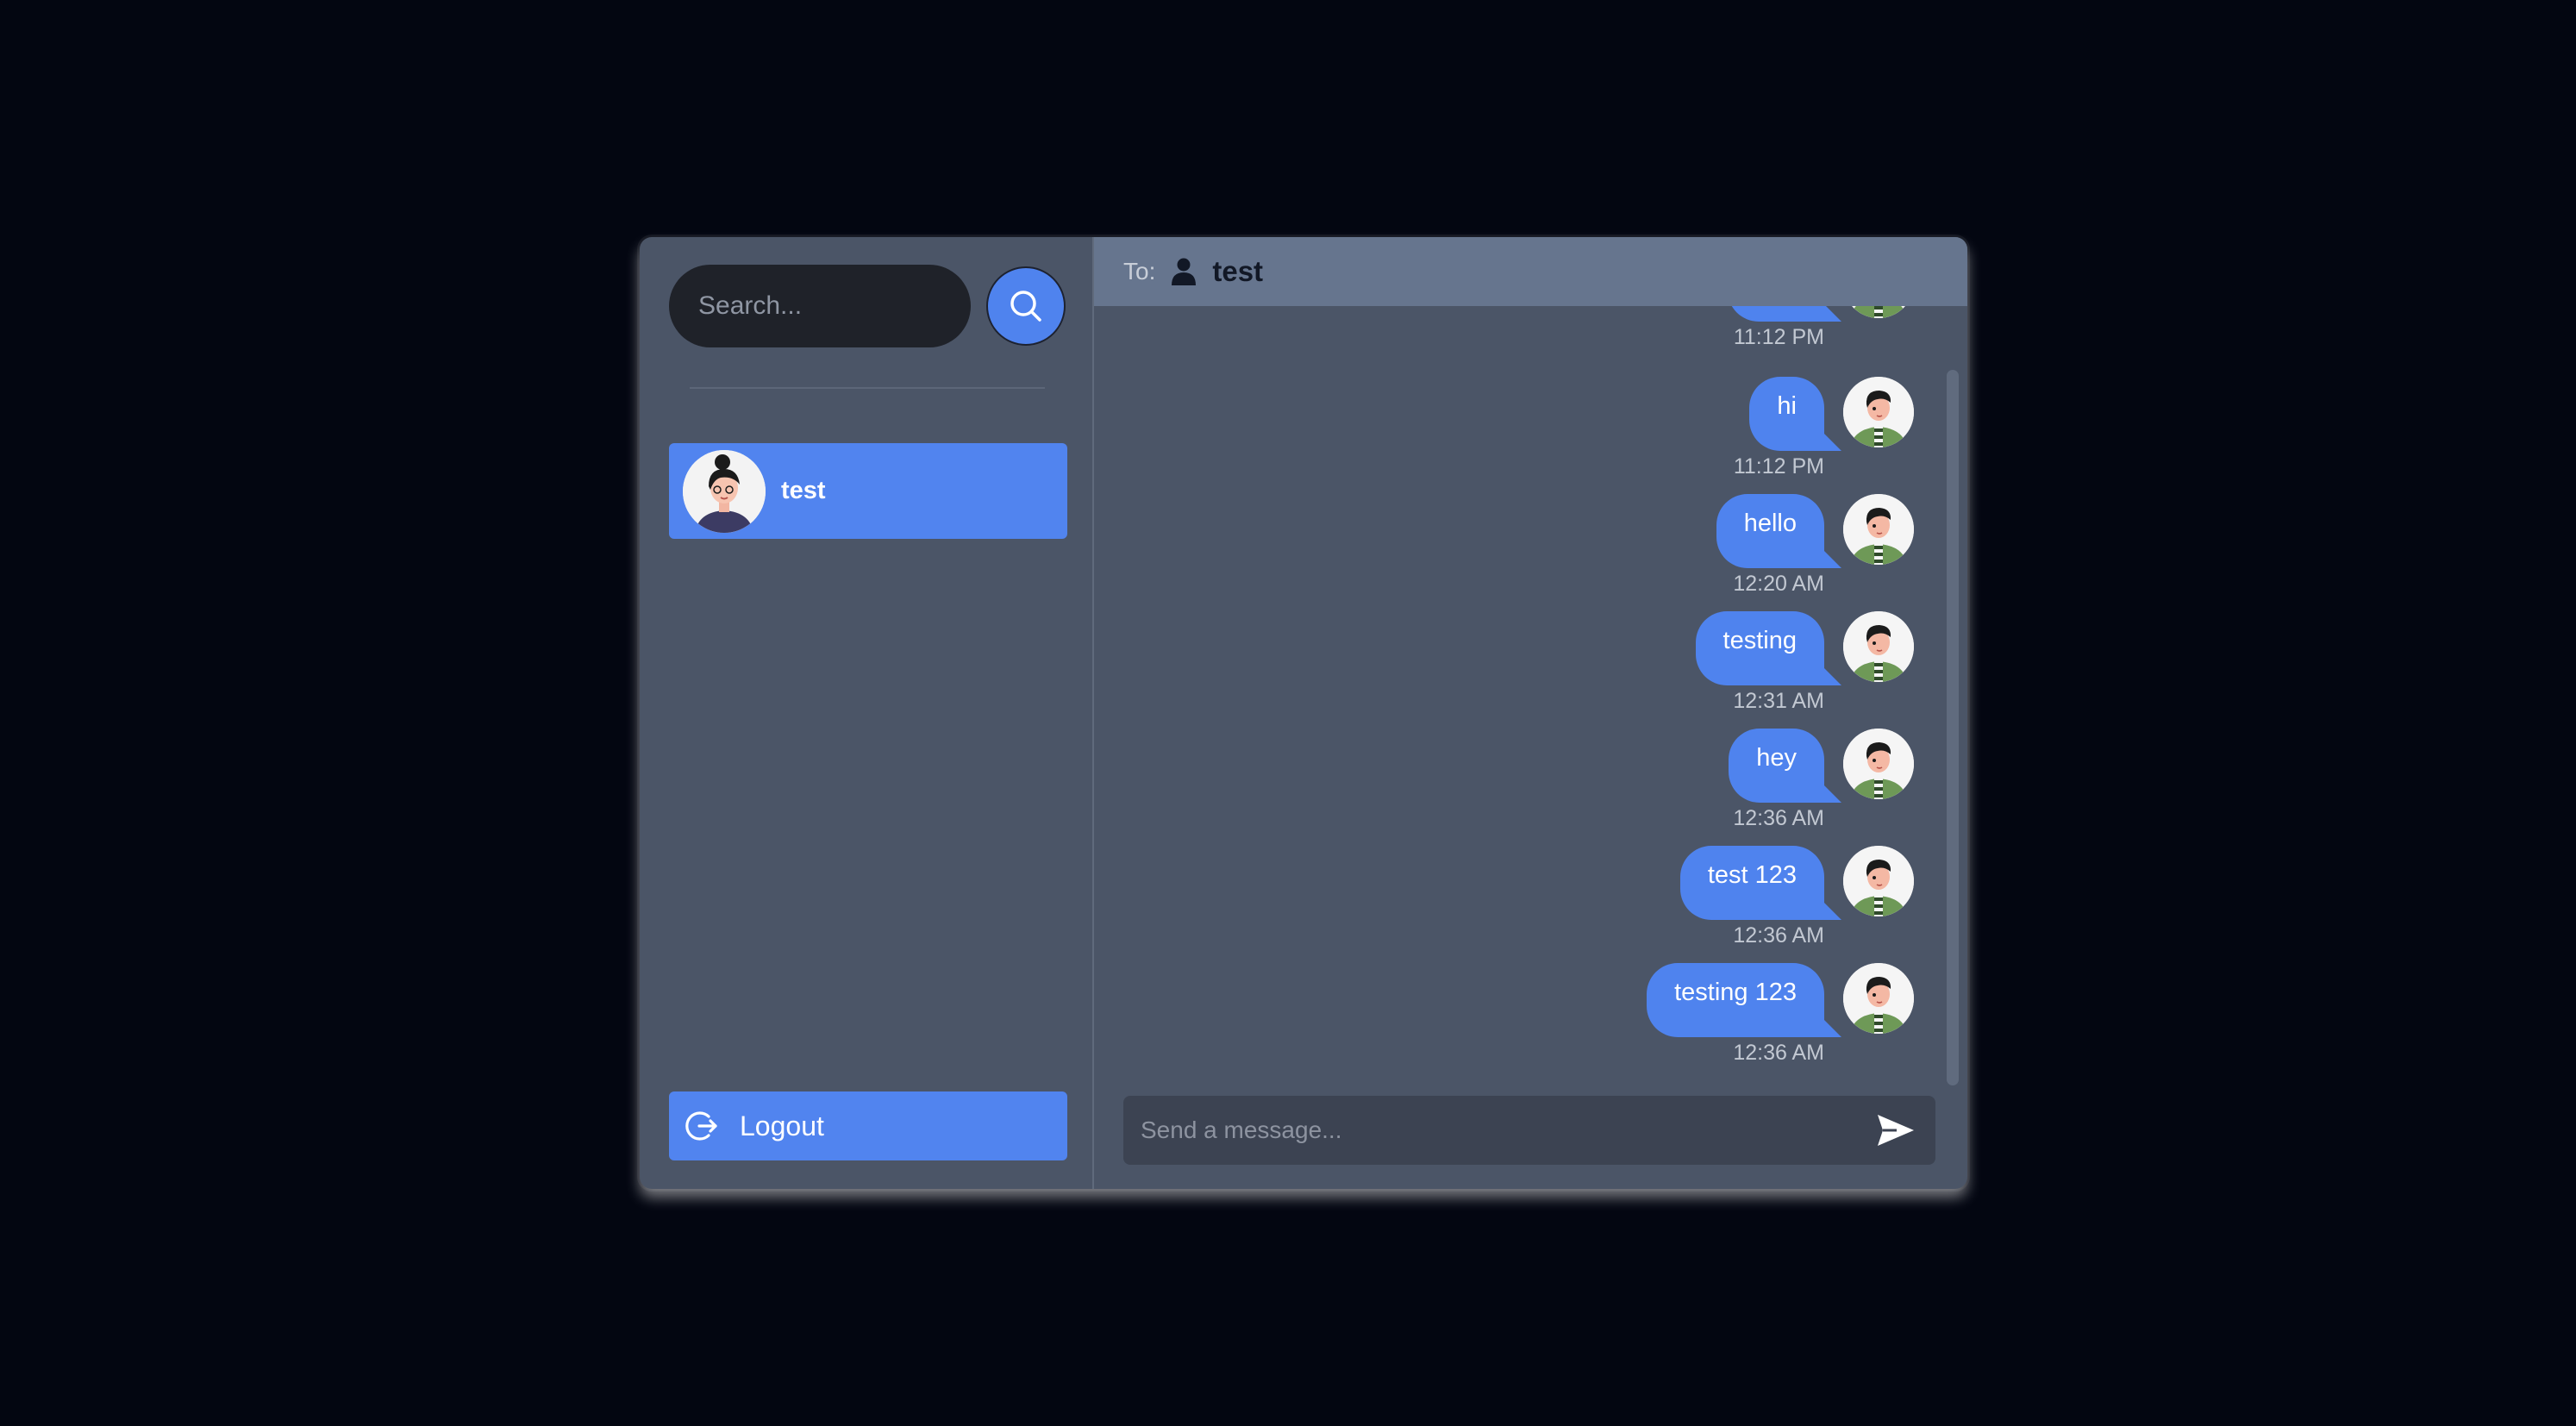 This screenshot has width=2576, height=1426. I want to click on message-bubble: test 123, so click(1760, 883).